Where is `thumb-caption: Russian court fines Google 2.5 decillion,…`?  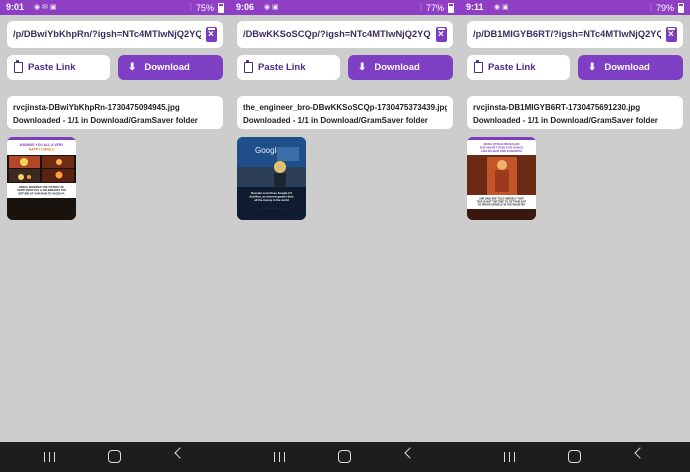 thumb-caption: Russian court fines Google 2.5 decillion,… is located at coordinates (272, 196).